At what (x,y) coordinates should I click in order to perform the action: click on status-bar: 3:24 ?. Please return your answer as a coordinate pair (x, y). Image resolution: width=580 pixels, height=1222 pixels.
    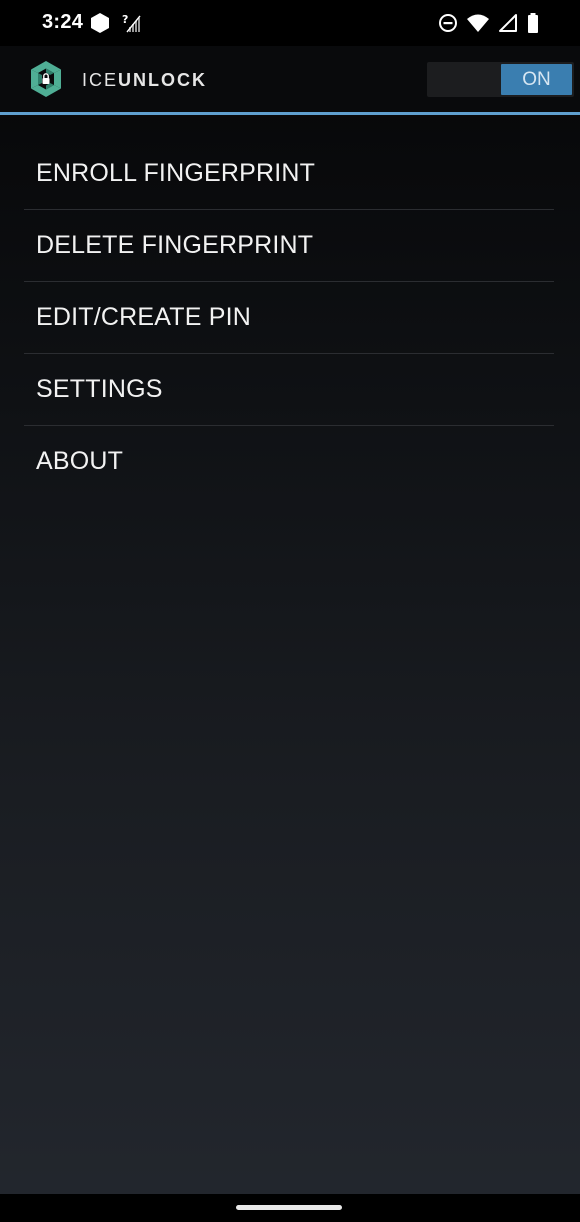
    Looking at the image, I should click on (290, 23).